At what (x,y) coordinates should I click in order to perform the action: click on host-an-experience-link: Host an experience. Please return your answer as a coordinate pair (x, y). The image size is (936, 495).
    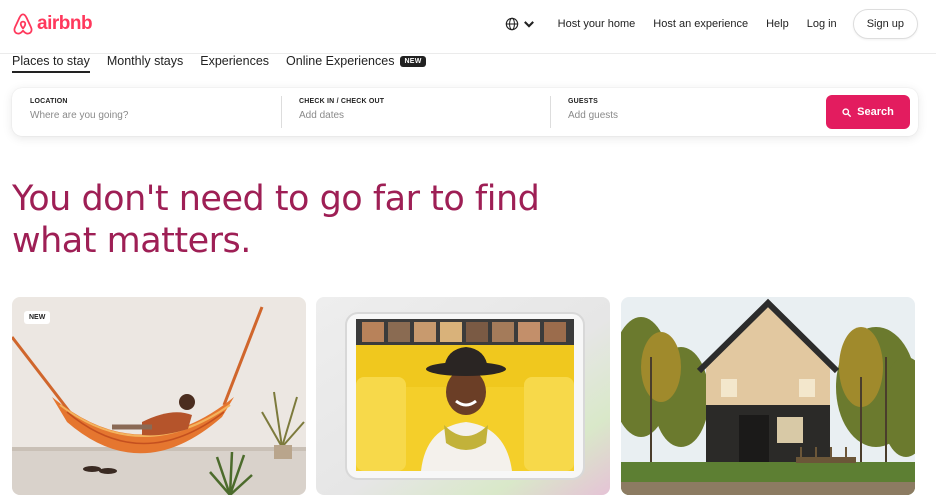
    Looking at the image, I should click on (700, 24).